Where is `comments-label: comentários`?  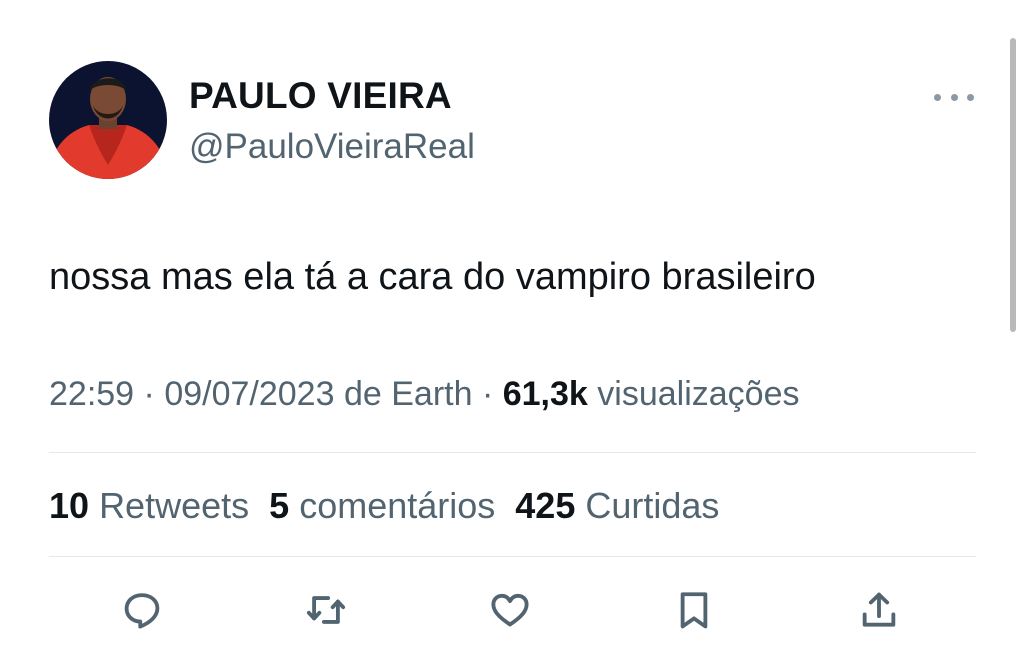 comments-label: comentários is located at coordinates (397, 505).